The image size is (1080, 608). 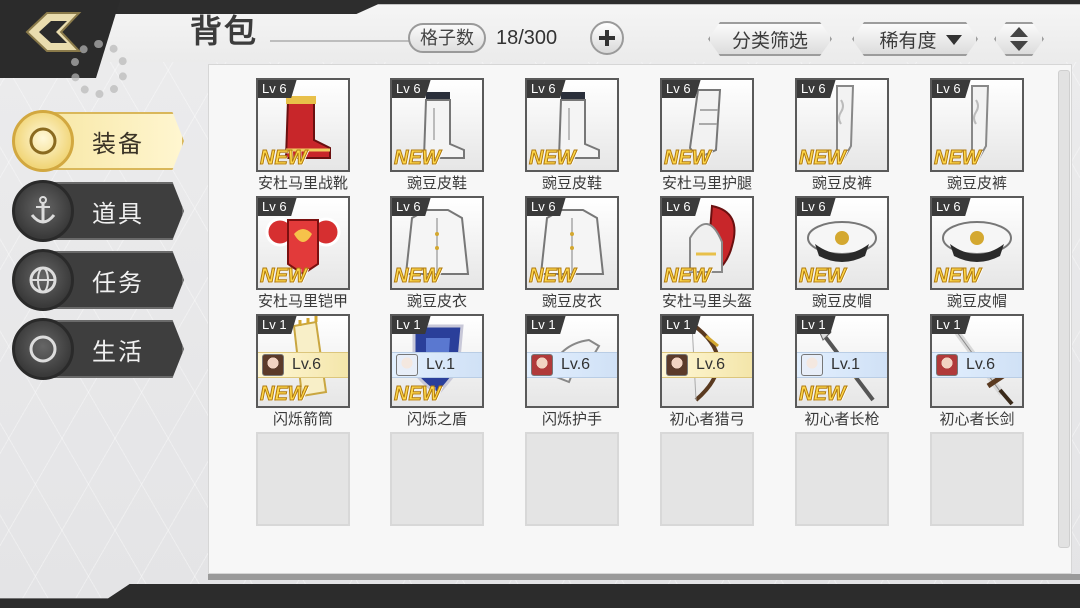 I want to click on category-filter-label: 分类筛选, so click(x=769, y=40).